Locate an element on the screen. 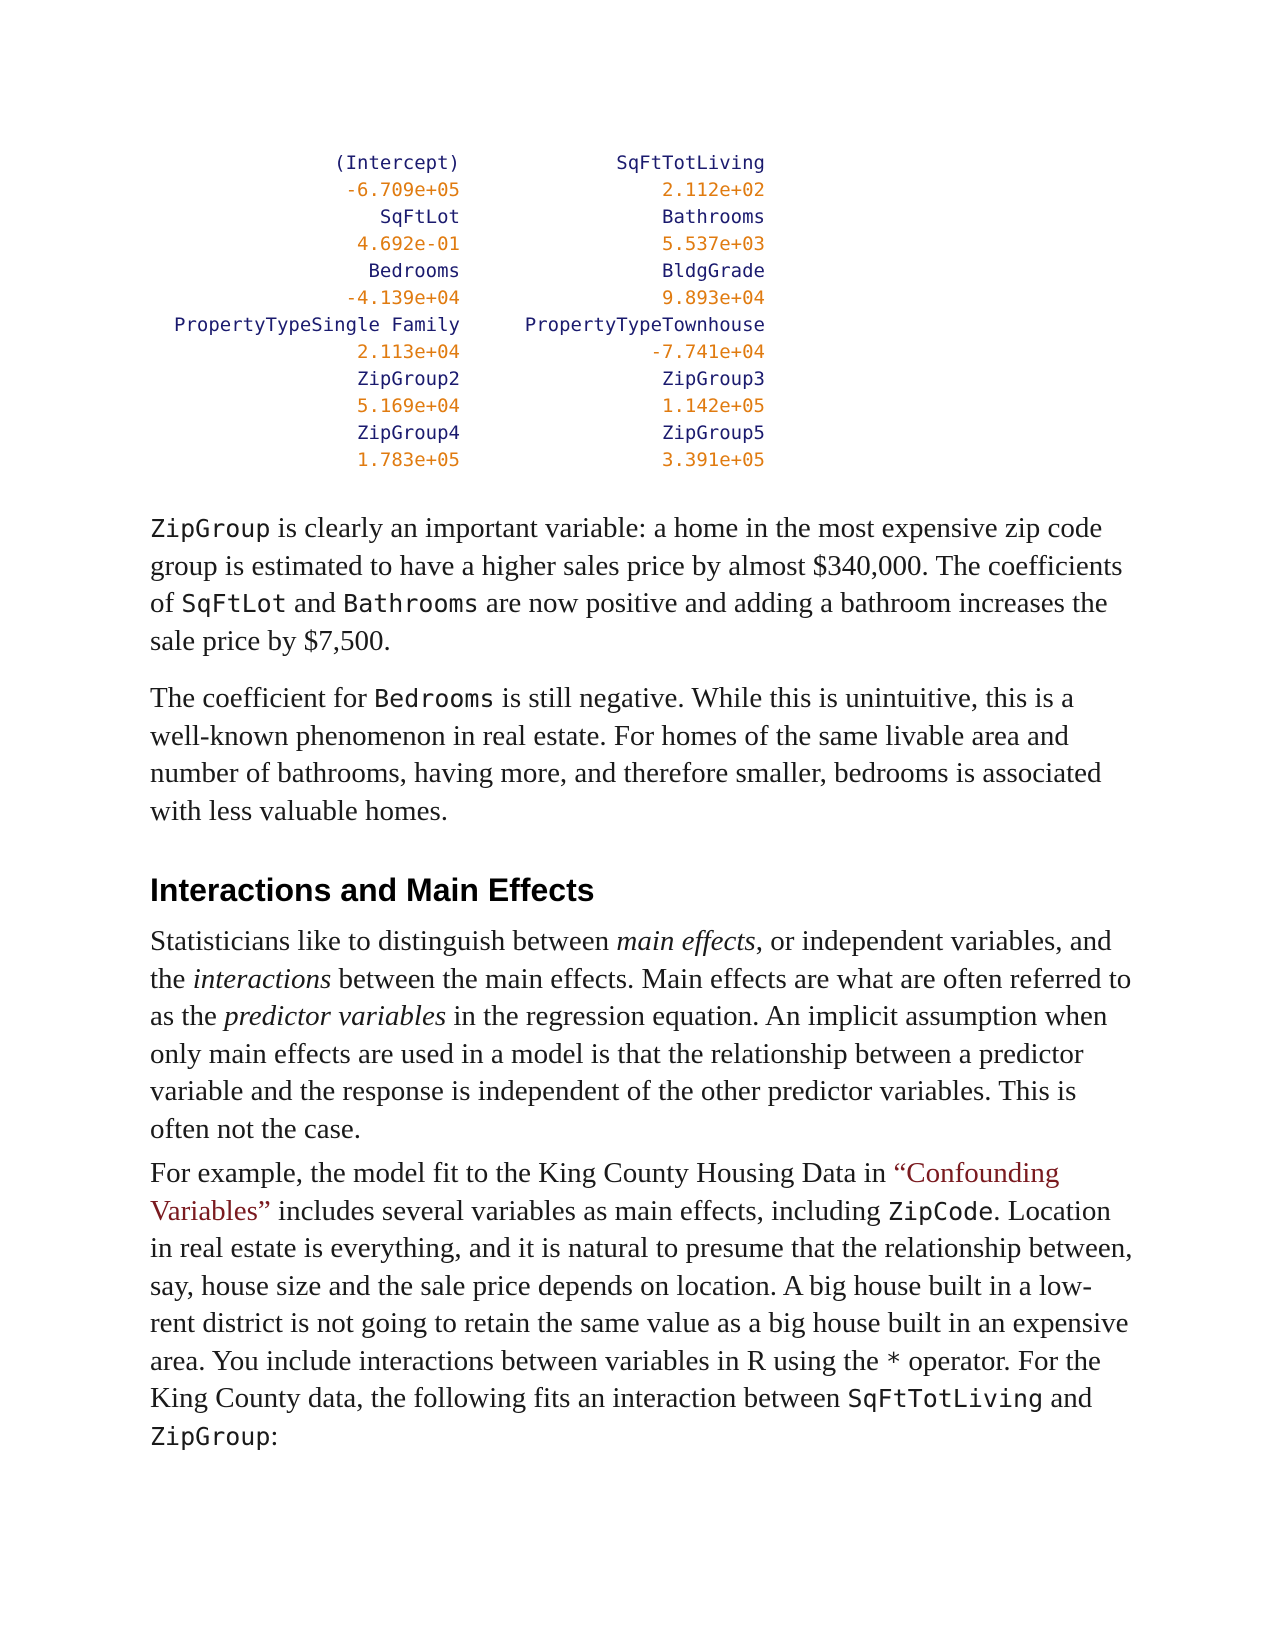 The image size is (1275, 1650). code-row: 2.113e+04 -7.741e+04 is located at coordinates (460, 352).